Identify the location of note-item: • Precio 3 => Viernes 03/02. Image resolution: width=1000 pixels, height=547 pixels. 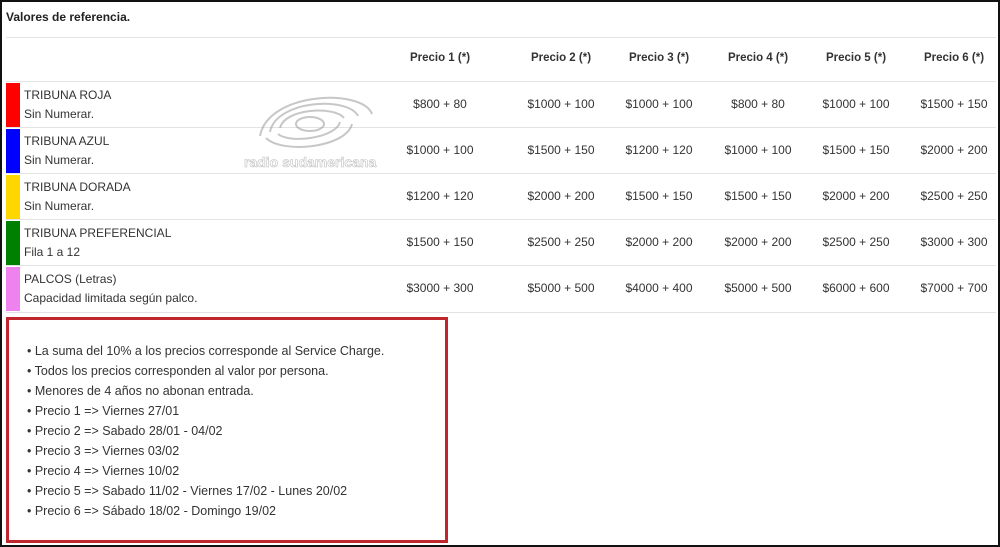
(103, 451).